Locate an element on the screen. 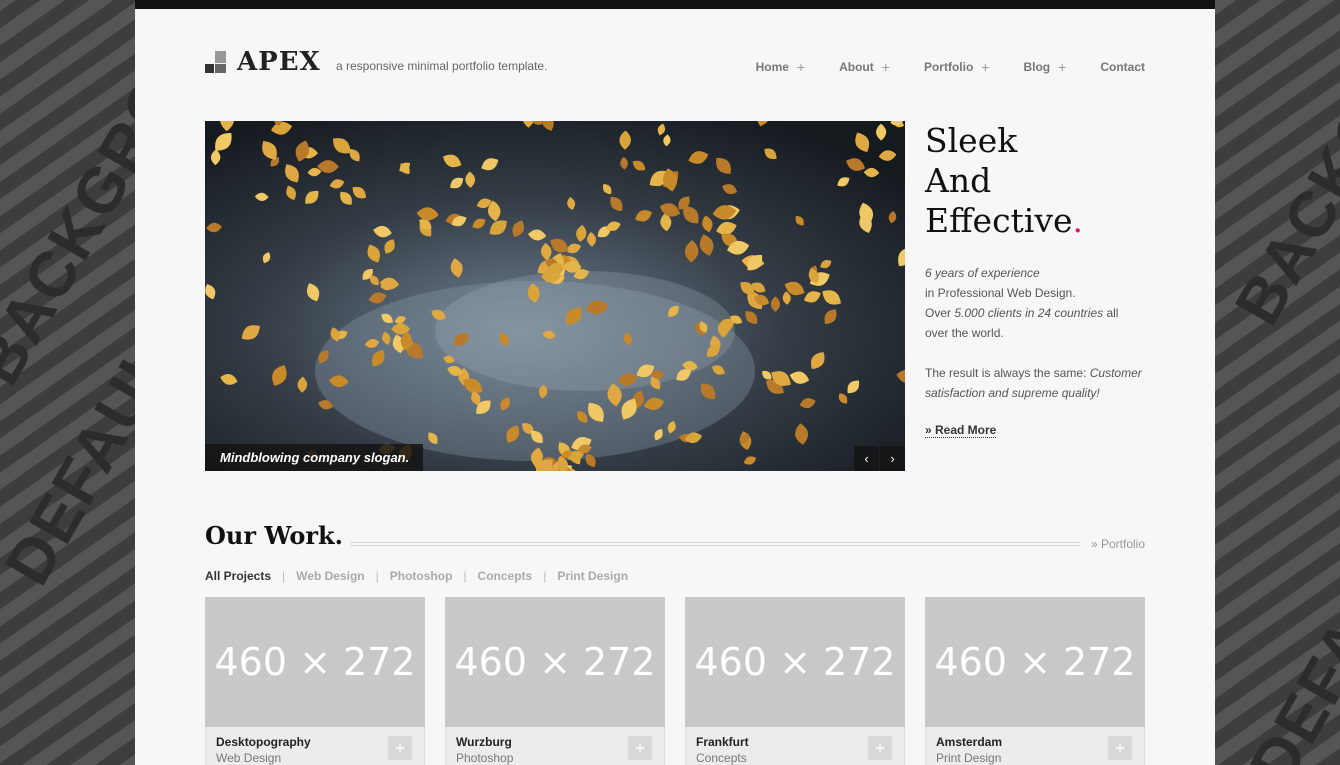 The image size is (1340, 765). section-divider is located at coordinates (715, 544).